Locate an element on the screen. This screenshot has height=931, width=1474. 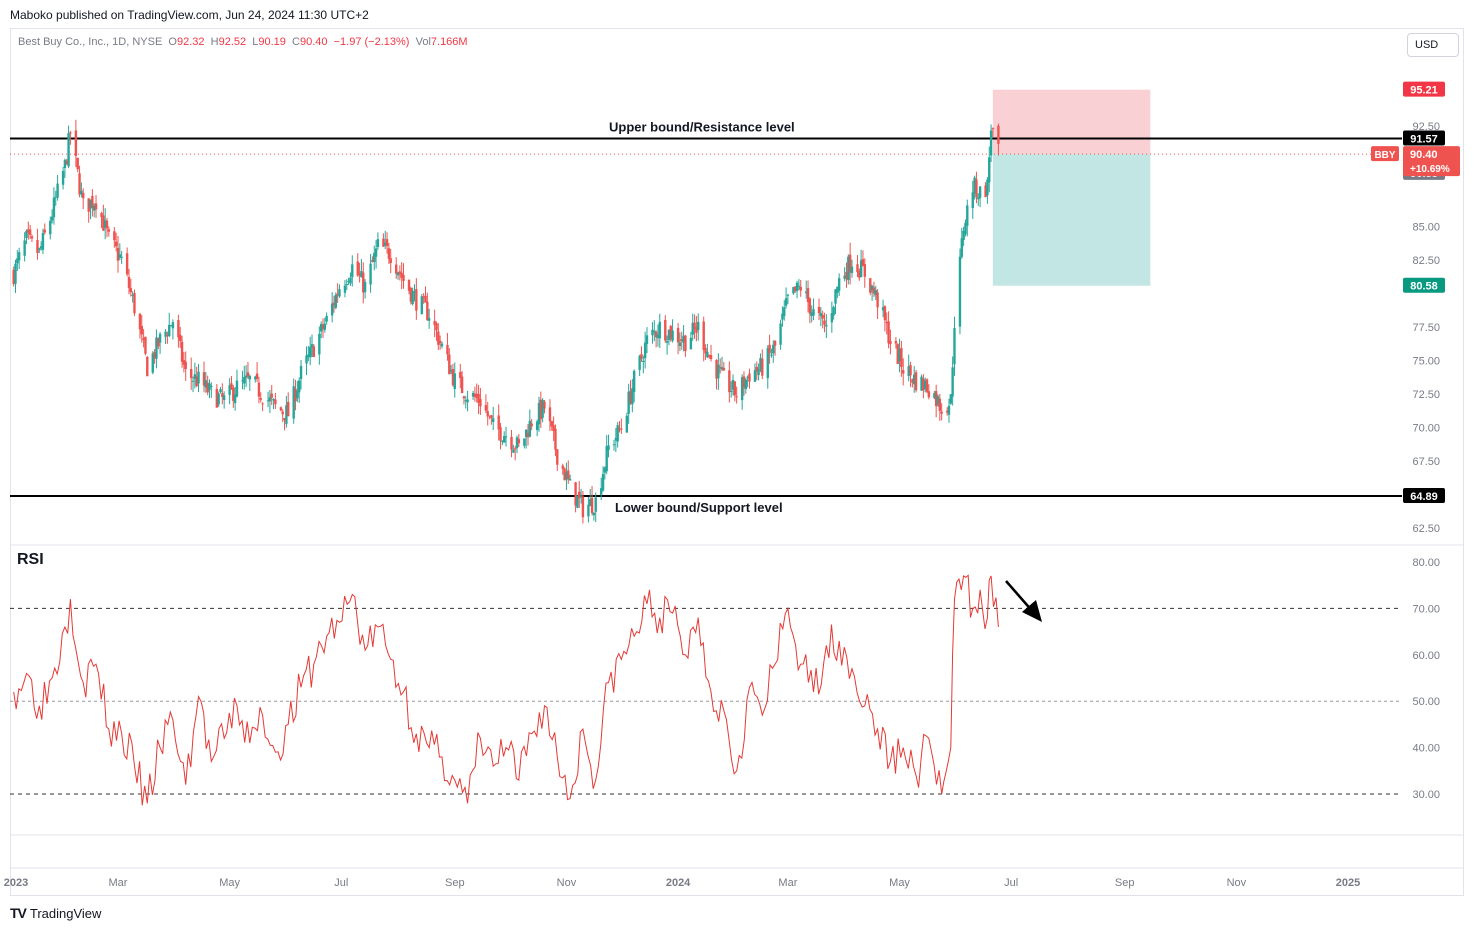
stop-loss-zone is located at coordinates (1071, 122).